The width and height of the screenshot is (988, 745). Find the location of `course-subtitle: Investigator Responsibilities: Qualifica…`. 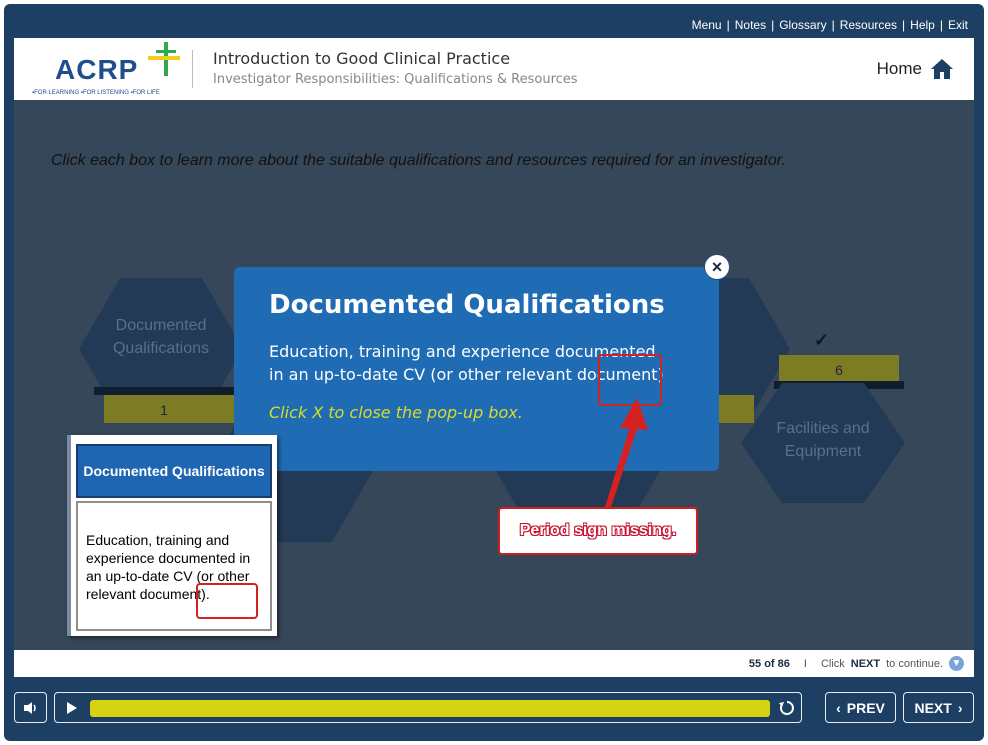

course-subtitle: Investigator Responsibilities: Qualifica… is located at coordinates (395, 79).